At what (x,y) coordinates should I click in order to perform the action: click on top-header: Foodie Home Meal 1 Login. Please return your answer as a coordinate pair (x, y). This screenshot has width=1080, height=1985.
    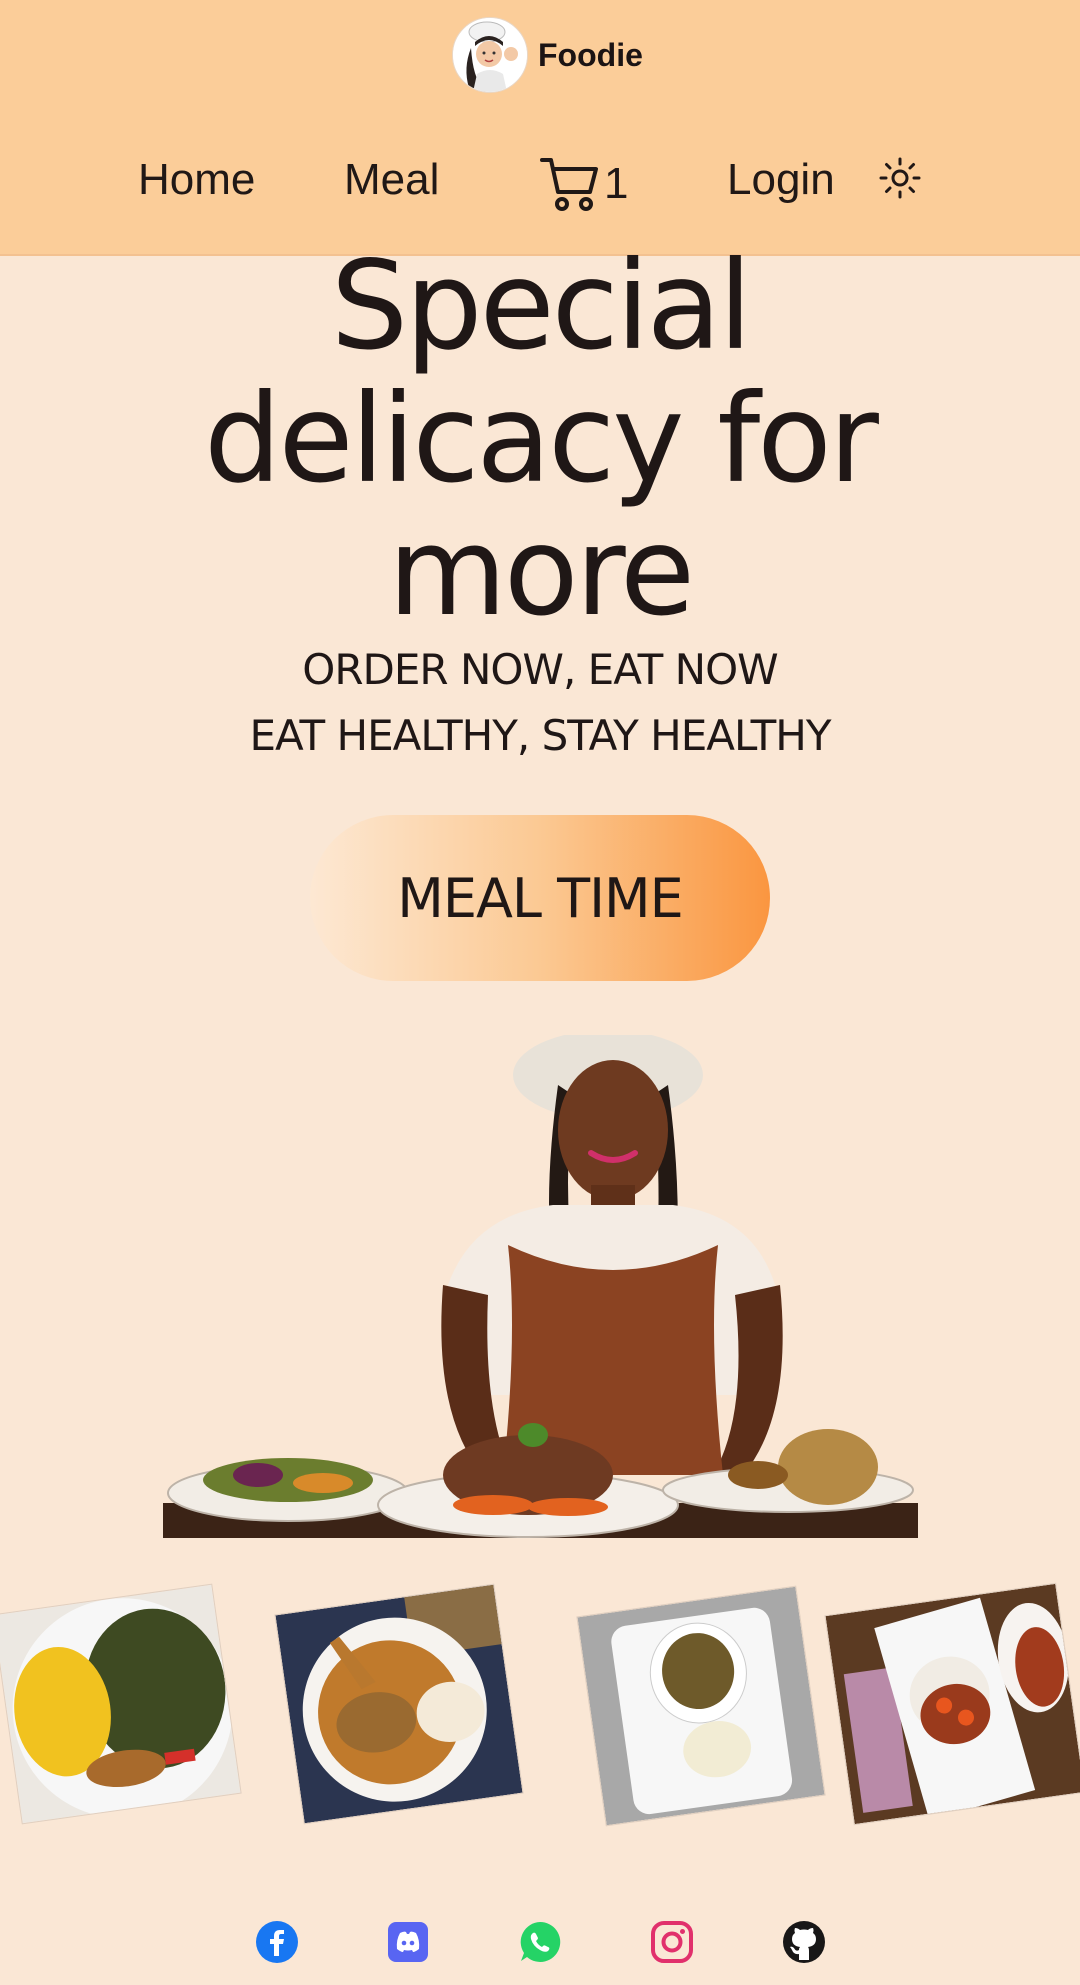
    Looking at the image, I should click on (540, 128).